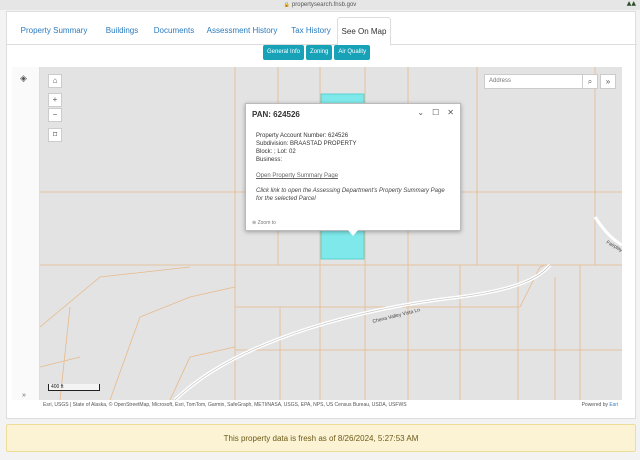 The width and height of the screenshot is (640, 460). What do you see at coordinates (541, 81) in the screenshot?
I see `address-search-input: Address` at bounding box center [541, 81].